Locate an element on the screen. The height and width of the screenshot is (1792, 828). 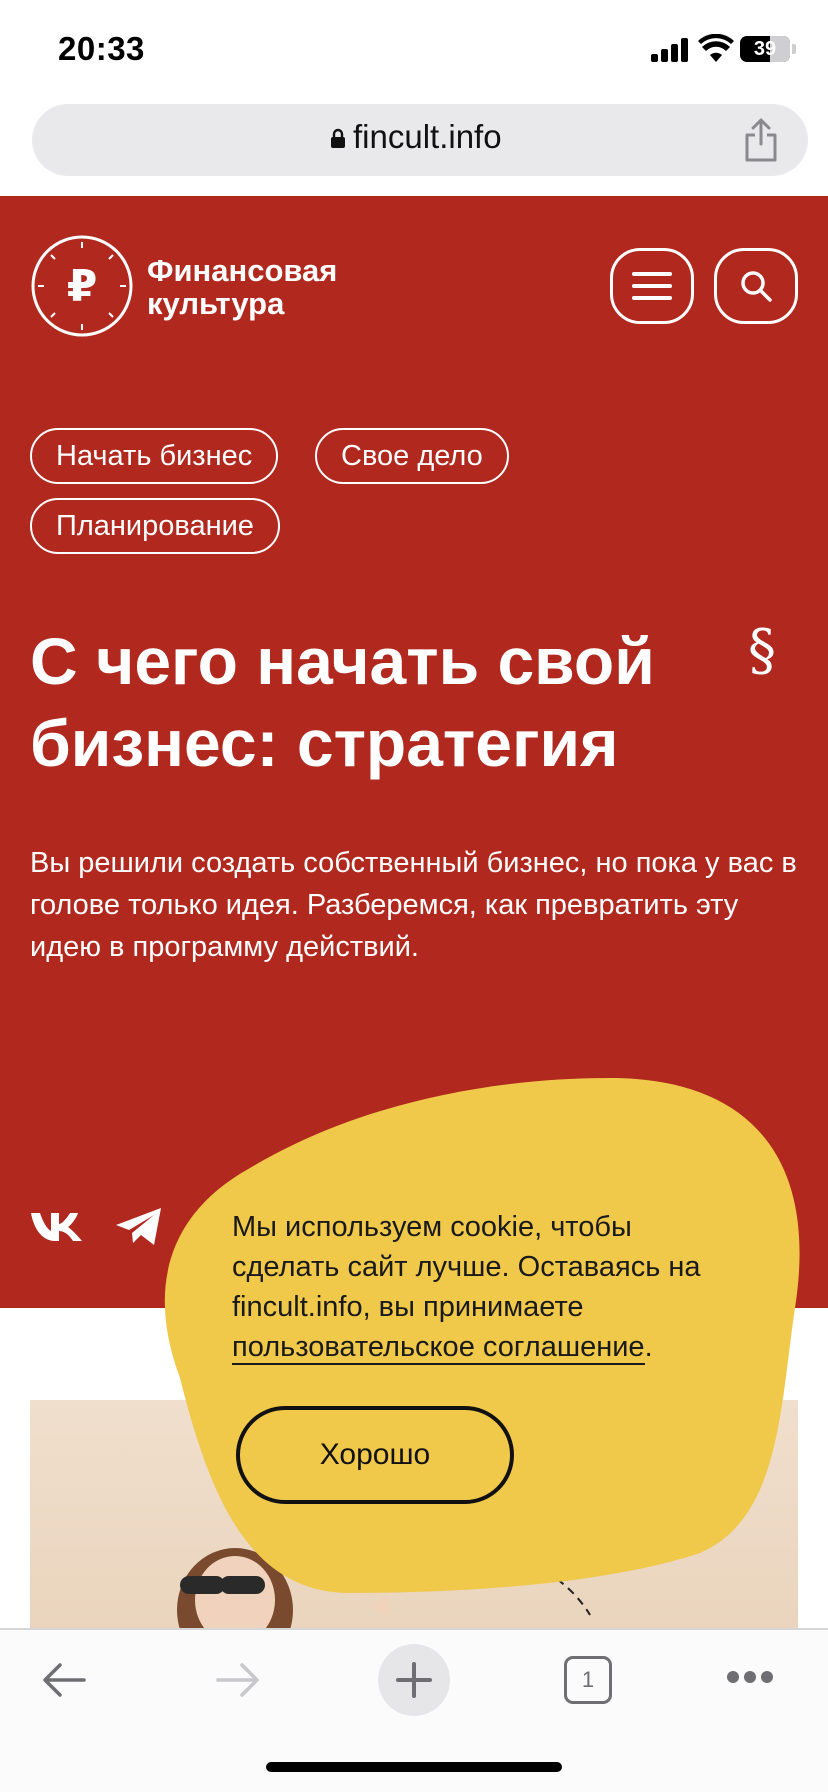
lock-icon is located at coordinates (338, 138).